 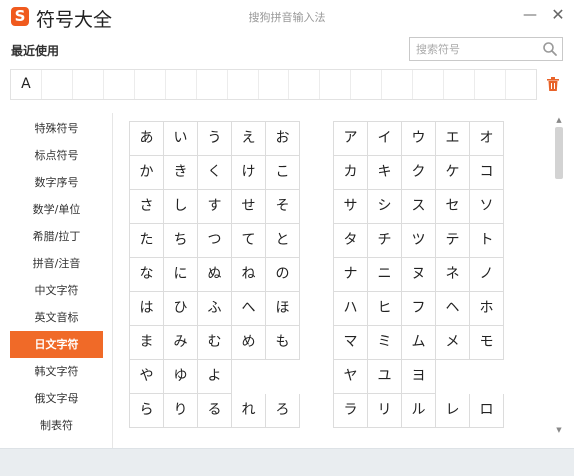 What do you see at coordinates (181, 241) in the screenshot?
I see `hiragana-cell: ち` at bounding box center [181, 241].